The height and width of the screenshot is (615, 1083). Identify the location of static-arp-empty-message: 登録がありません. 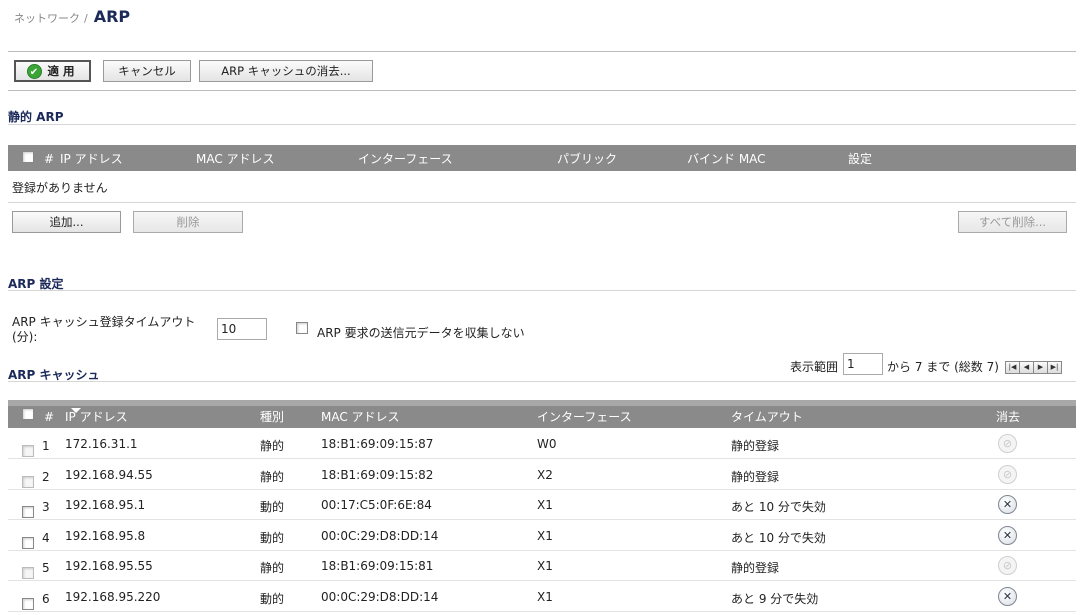
(60, 188).